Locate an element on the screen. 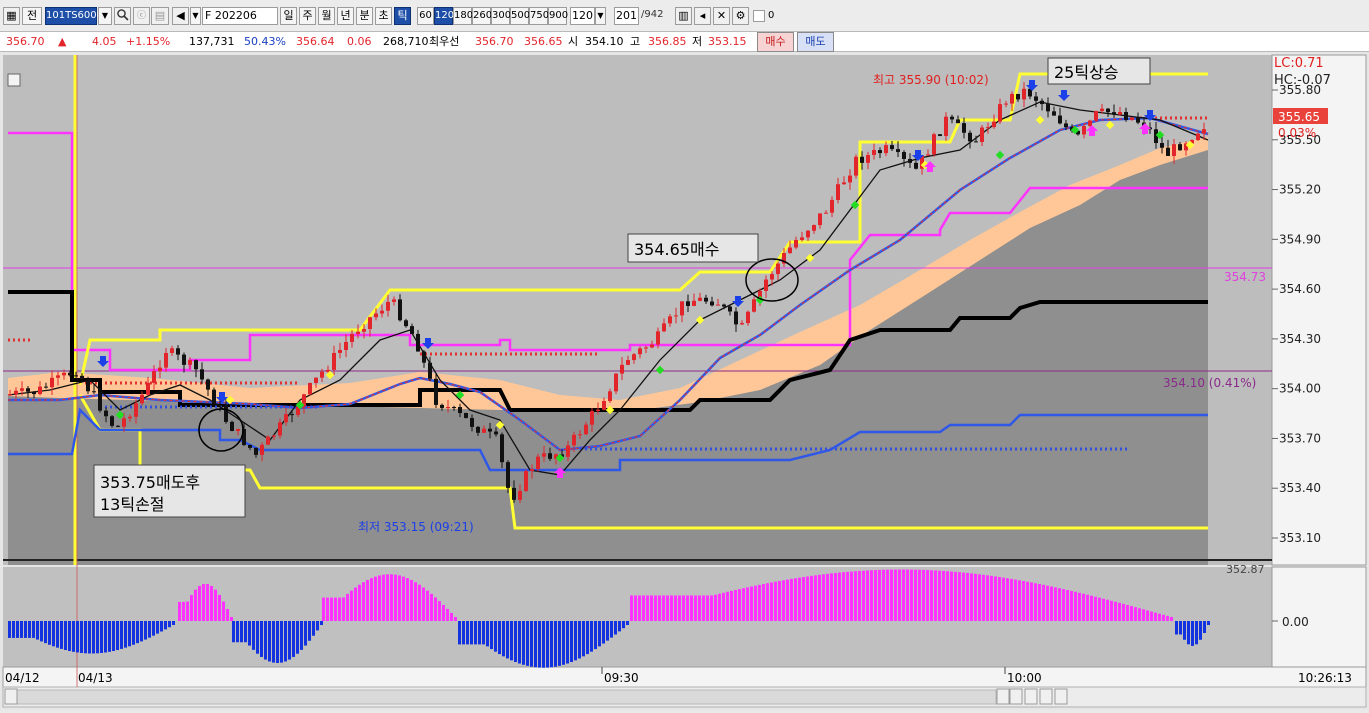 The image size is (1369, 713). period-tab-5: 초 is located at coordinates (383, 16).